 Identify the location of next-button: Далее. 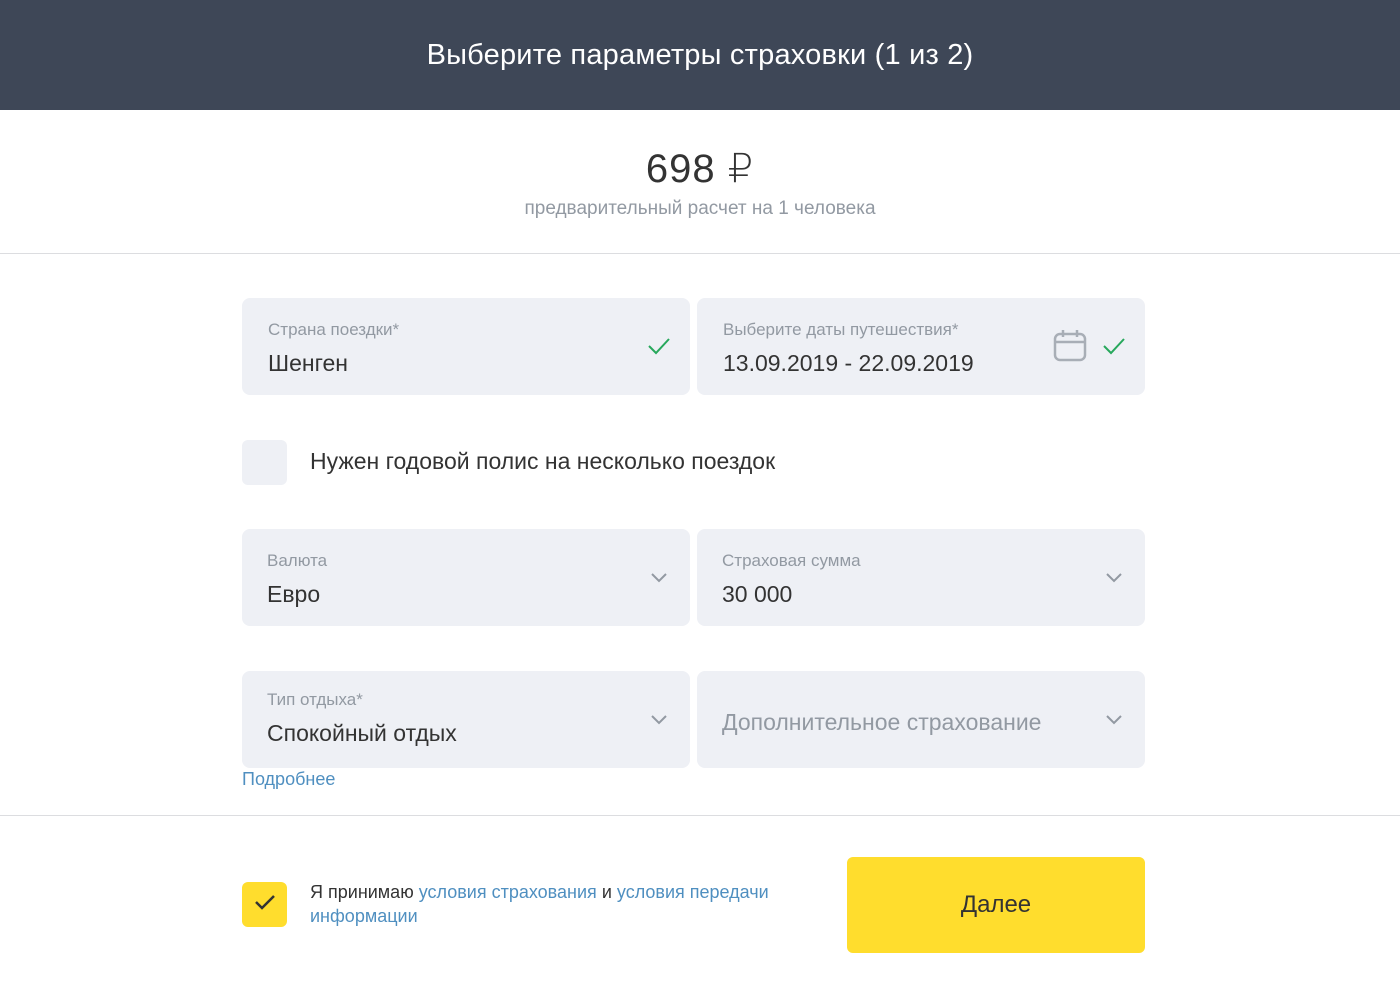
(996, 905).